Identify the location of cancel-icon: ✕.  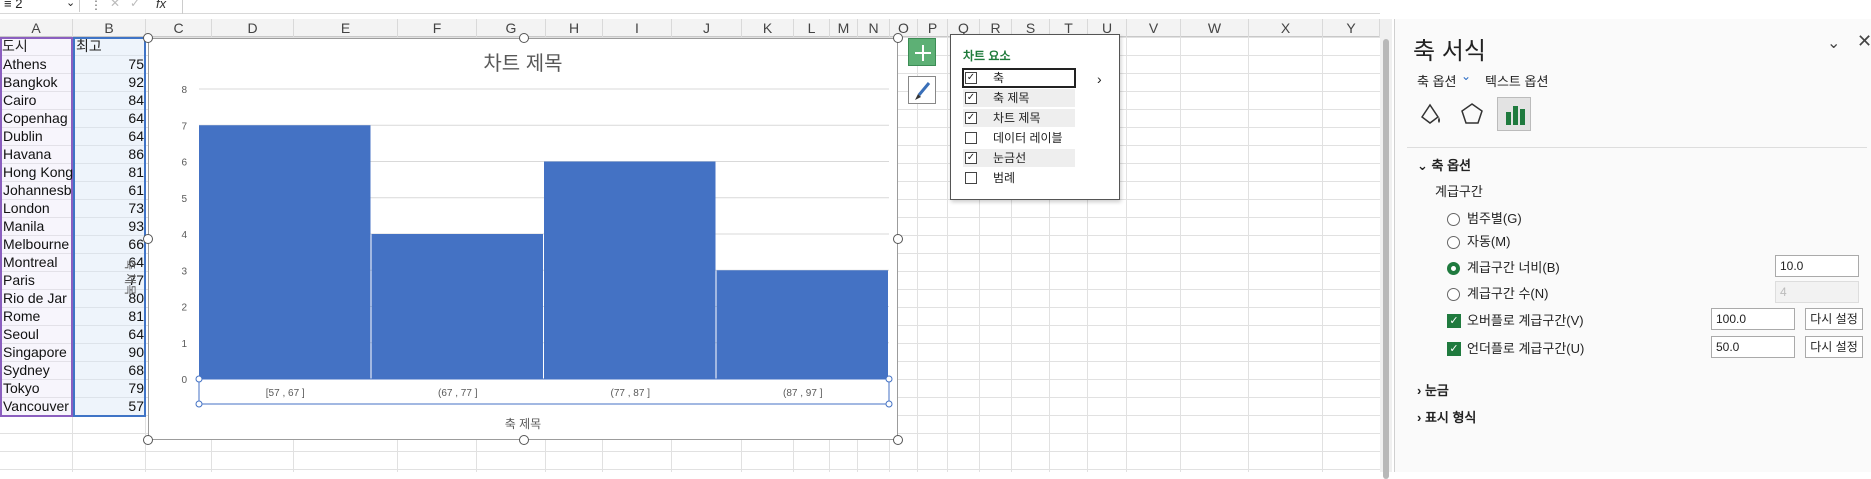
(115, 5).